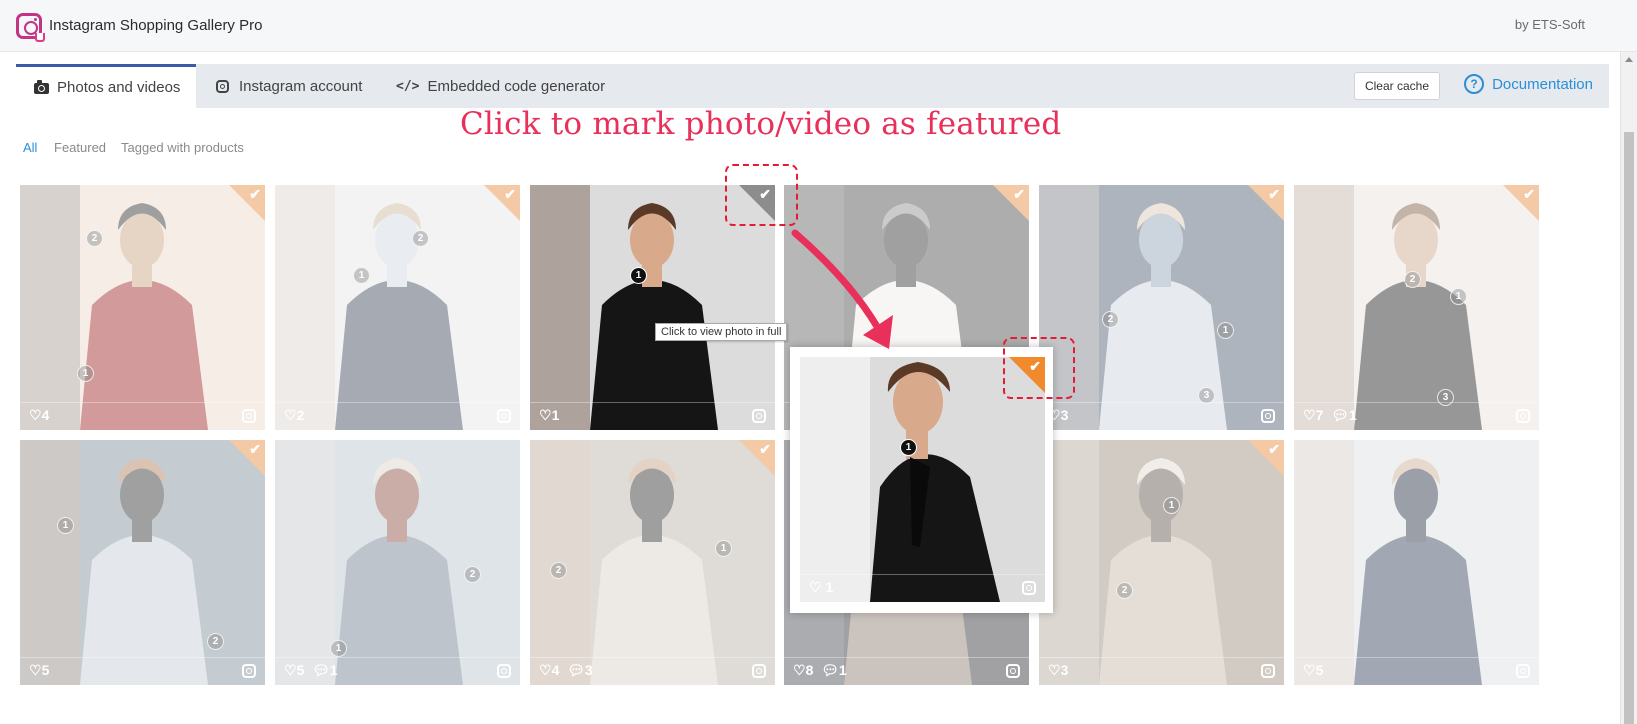  What do you see at coordinates (1629, 59) in the screenshot?
I see `scroll-up-icon` at bounding box center [1629, 59].